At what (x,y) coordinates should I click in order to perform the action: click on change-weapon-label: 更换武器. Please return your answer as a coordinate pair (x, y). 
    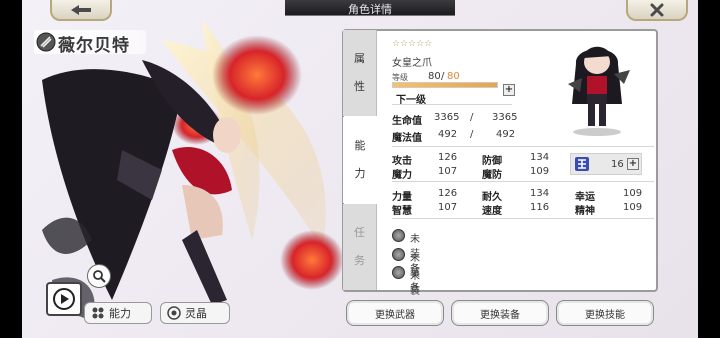
    Looking at the image, I should click on (395, 315).